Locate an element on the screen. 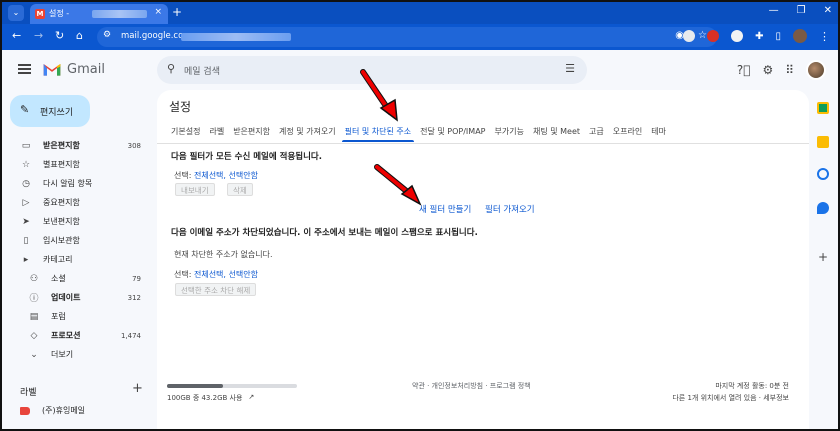  search-icon: ⚲ is located at coordinates (171, 68).